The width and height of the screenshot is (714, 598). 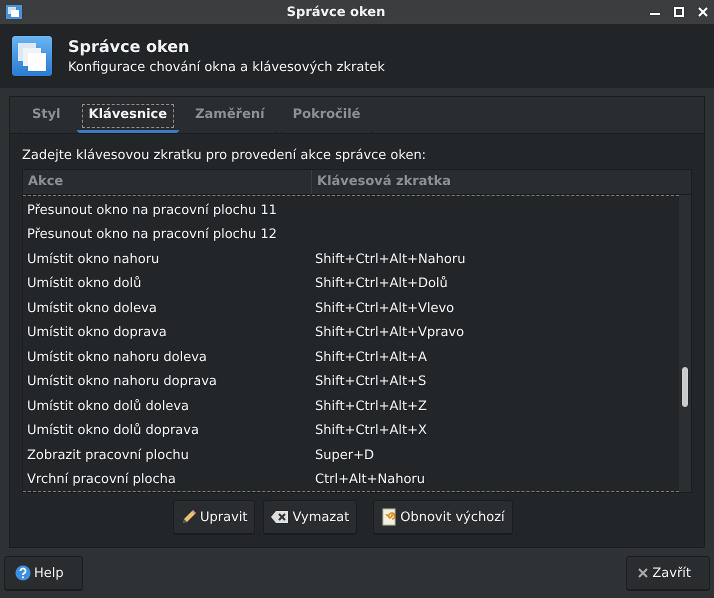 What do you see at coordinates (214, 517) in the screenshot?
I see `edit-button: Upravit` at bounding box center [214, 517].